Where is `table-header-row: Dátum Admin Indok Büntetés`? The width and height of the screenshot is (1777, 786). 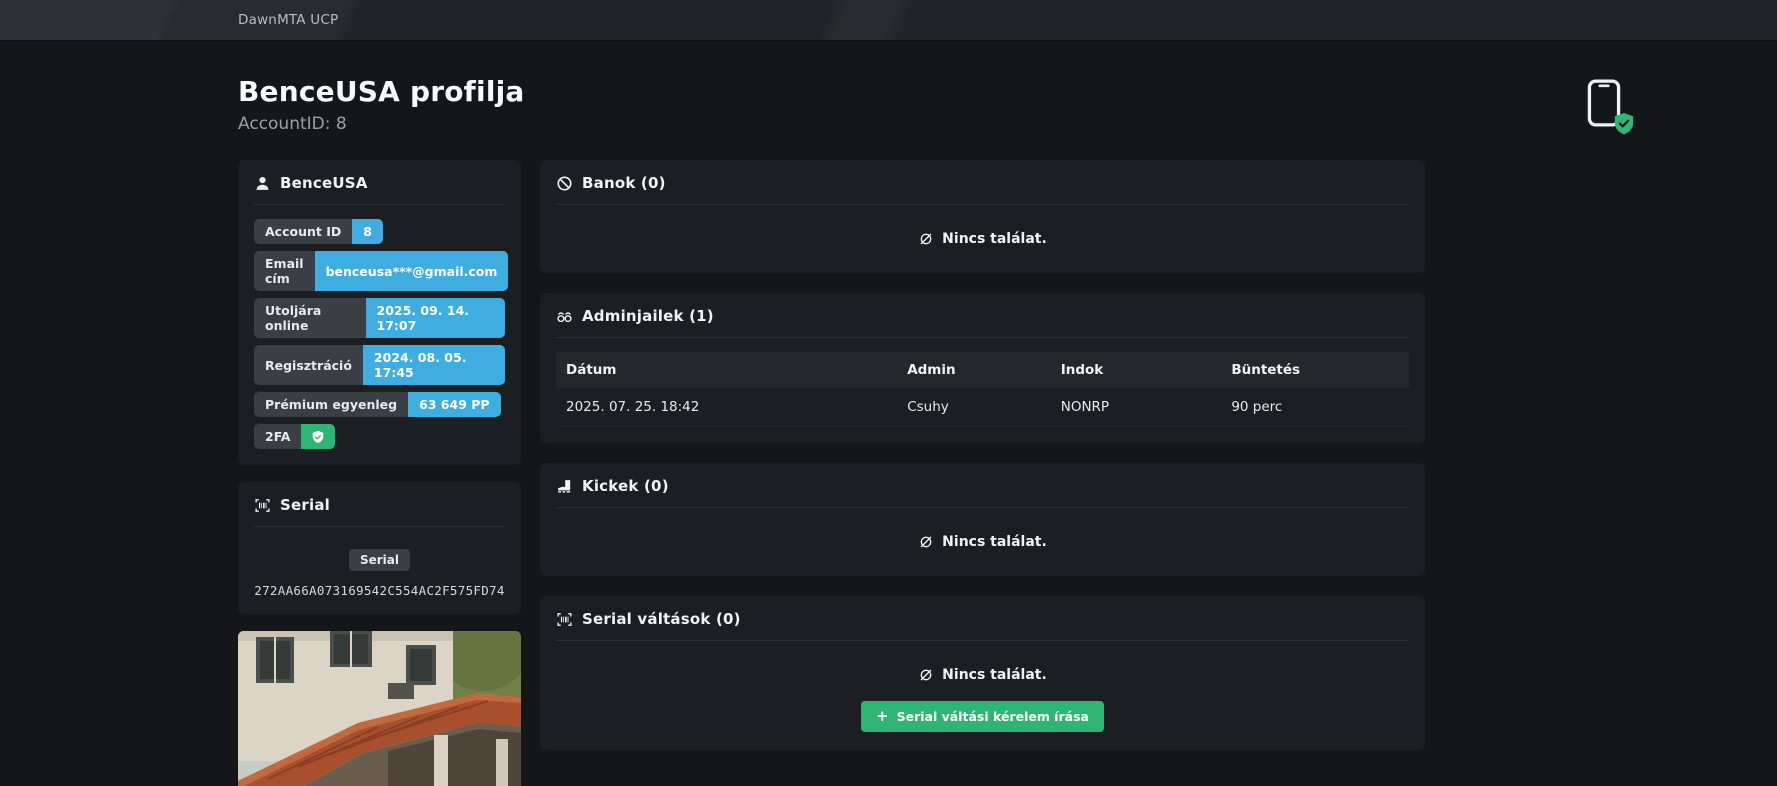
table-header-row: Dátum Admin Indok Büntetés is located at coordinates (982, 370).